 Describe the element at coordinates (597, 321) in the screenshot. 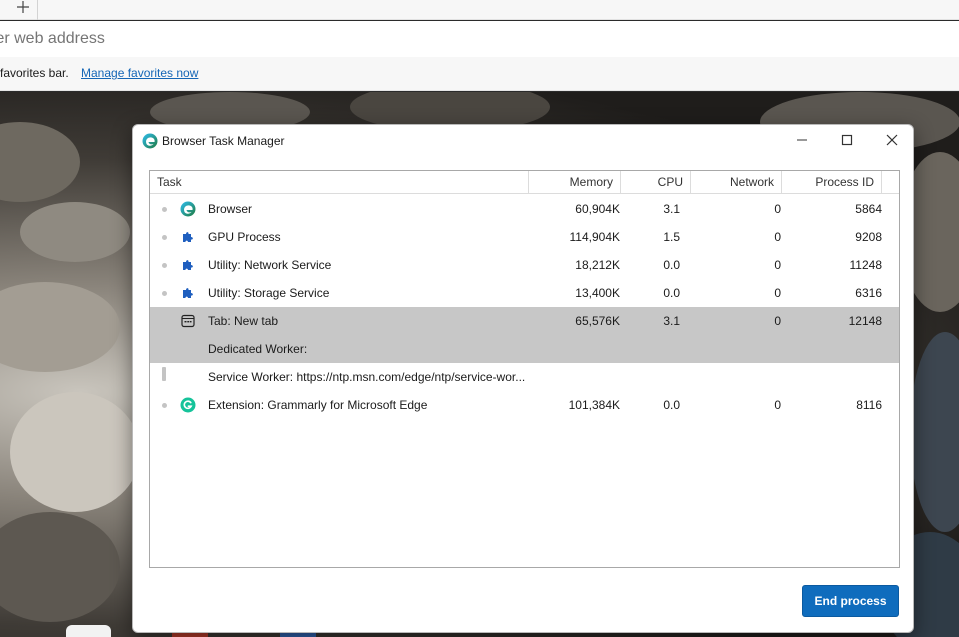

I see `row-memory: 65,576K` at that location.